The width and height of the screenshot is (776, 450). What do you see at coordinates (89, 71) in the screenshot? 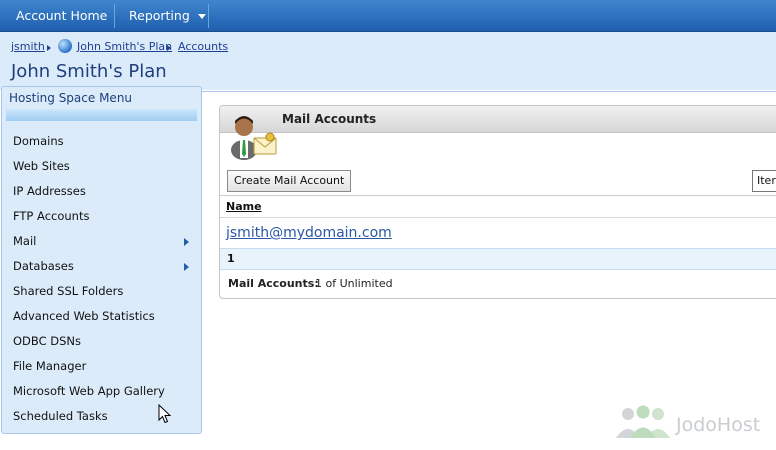
I see `page-title: John Smith's Plan` at bounding box center [89, 71].